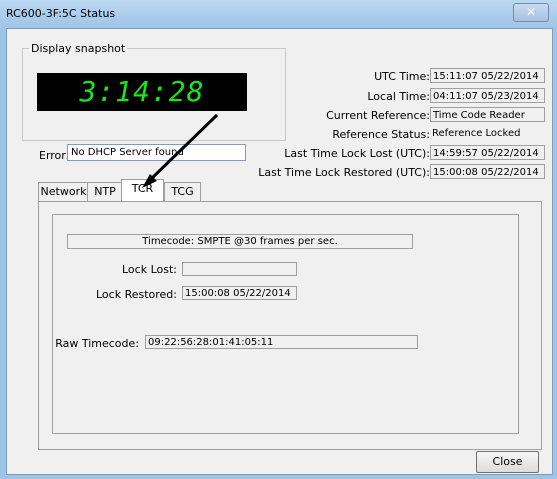 The width and height of the screenshot is (557, 479). I want to click on annotation-arrow-icon, so click(180, 150).